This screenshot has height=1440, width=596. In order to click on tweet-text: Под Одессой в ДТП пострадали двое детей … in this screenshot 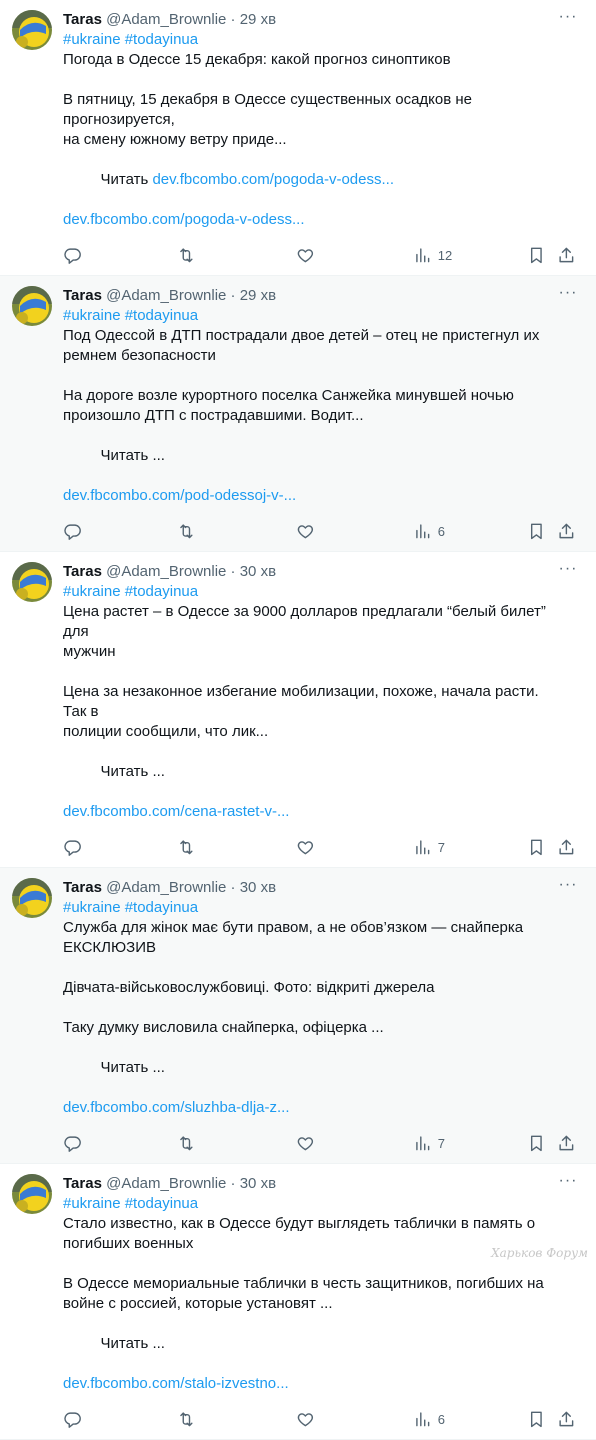, I will do `click(310, 376)`.